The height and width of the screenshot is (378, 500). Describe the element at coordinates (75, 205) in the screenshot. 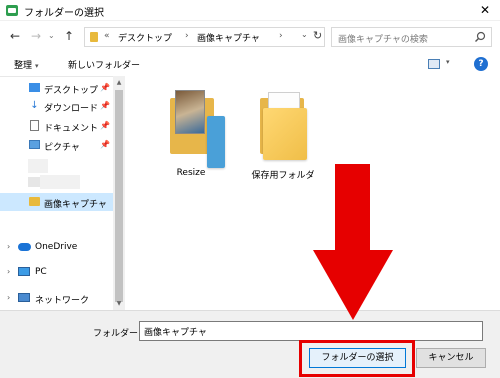

I see `sidebar-item-label: 画像キャプチャ` at that location.